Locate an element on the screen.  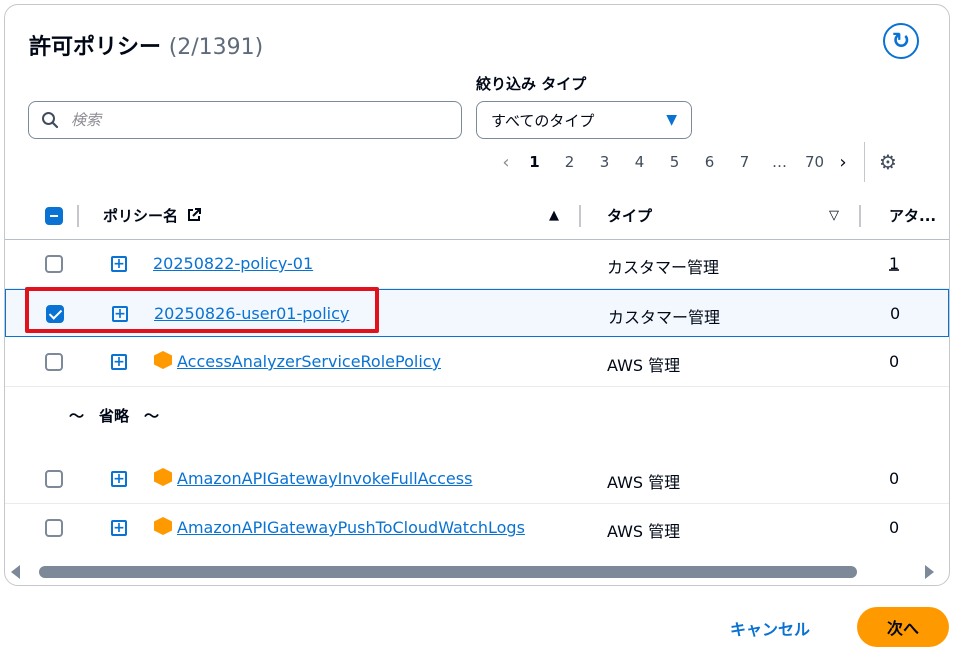
policy-name-link: AmazonAPIGatewayInvokeFullAccess is located at coordinates (324, 478).